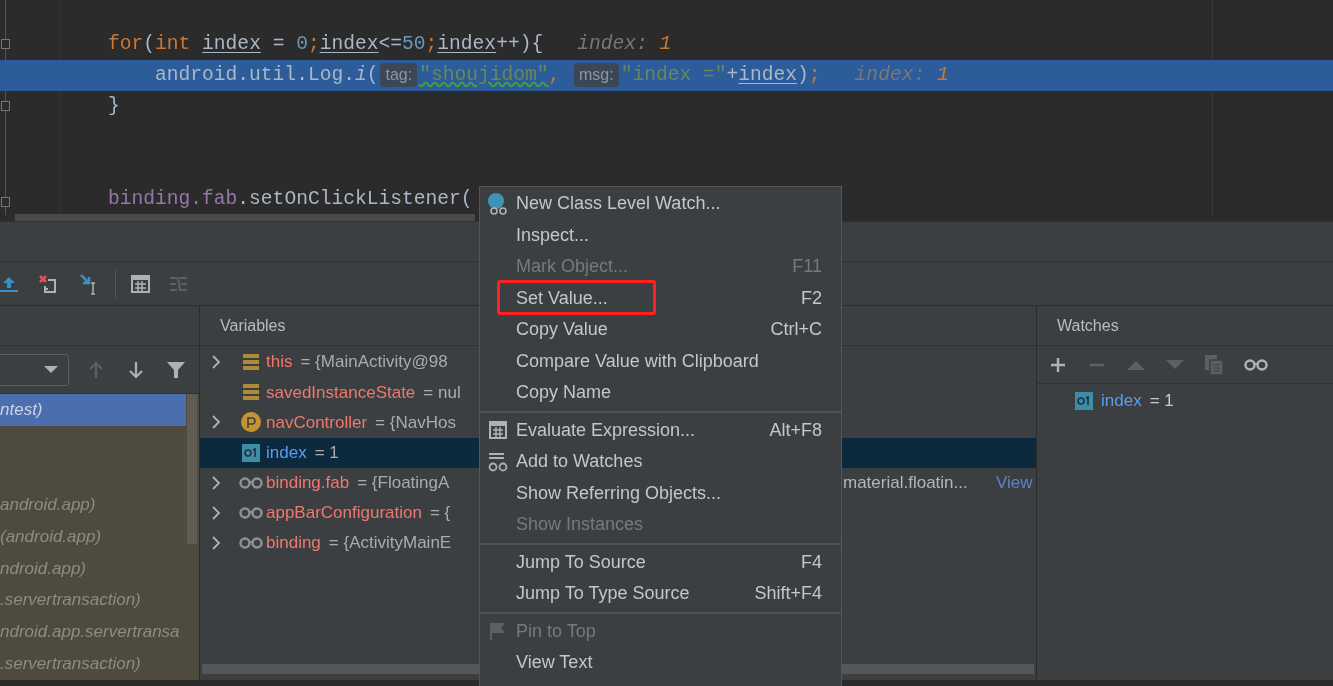 The width and height of the screenshot is (1333, 686). What do you see at coordinates (811, 562) in the screenshot?
I see `shortcut-label: F4` at bounding box center [811, 562].